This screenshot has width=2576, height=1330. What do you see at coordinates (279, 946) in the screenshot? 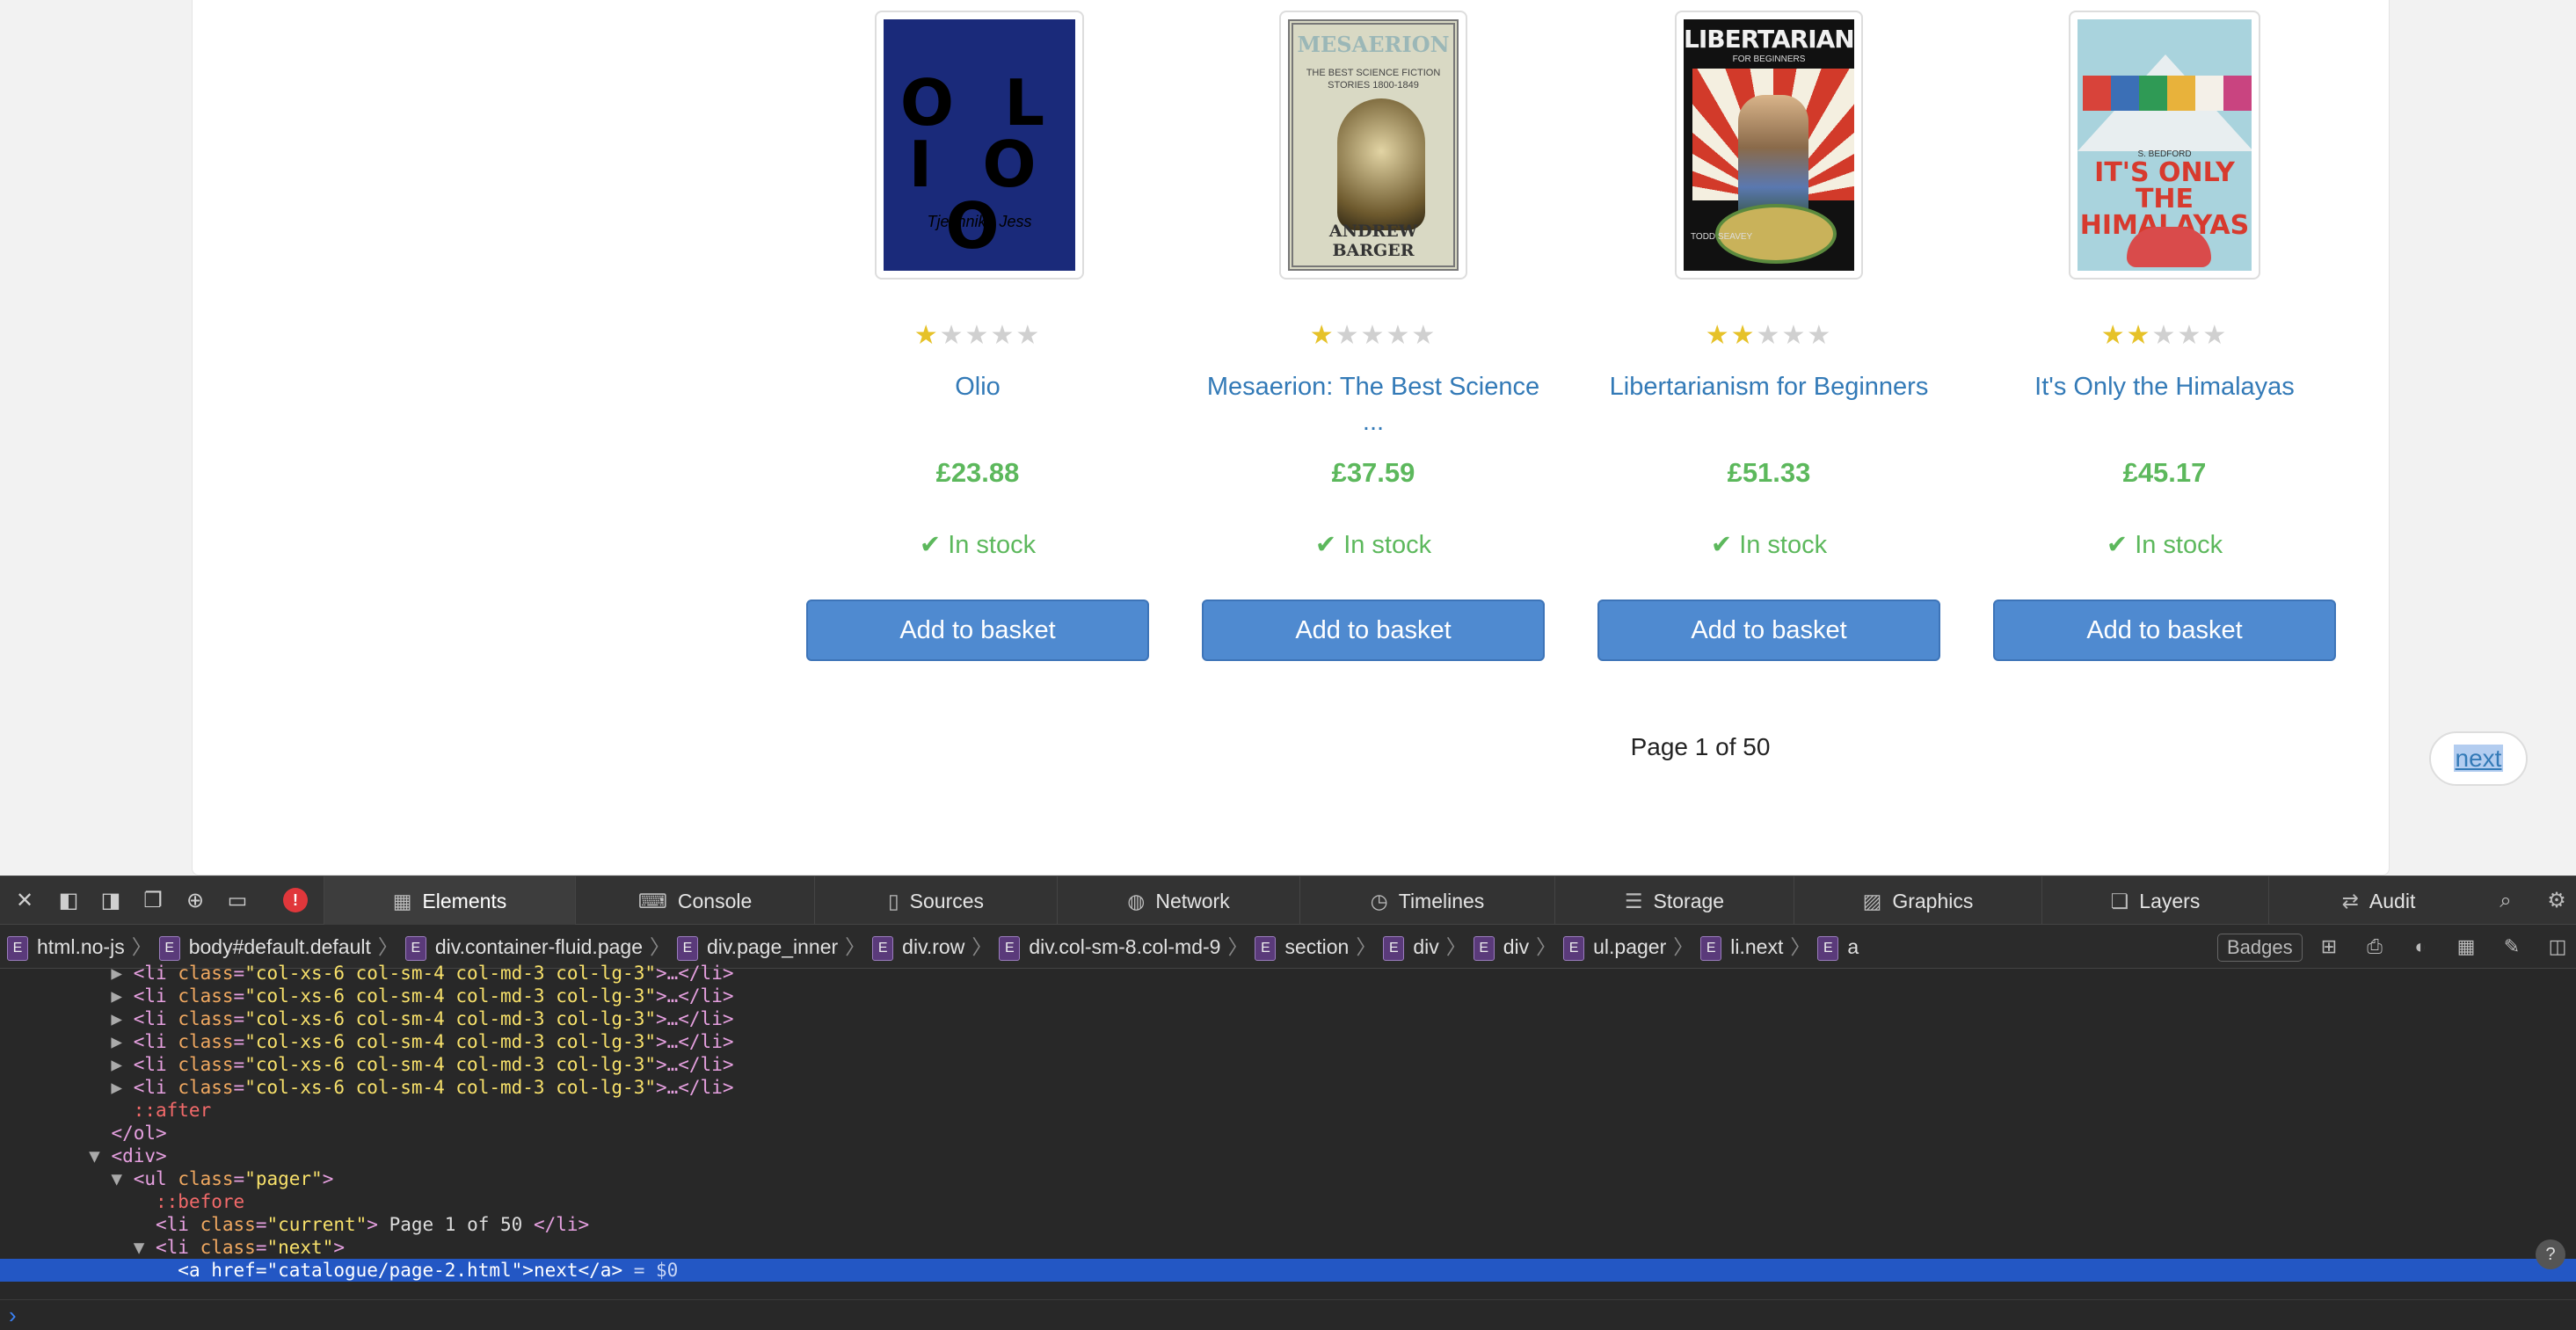
I see `breadcrumb-label: body#default.default` at bounding box center [279, 946].